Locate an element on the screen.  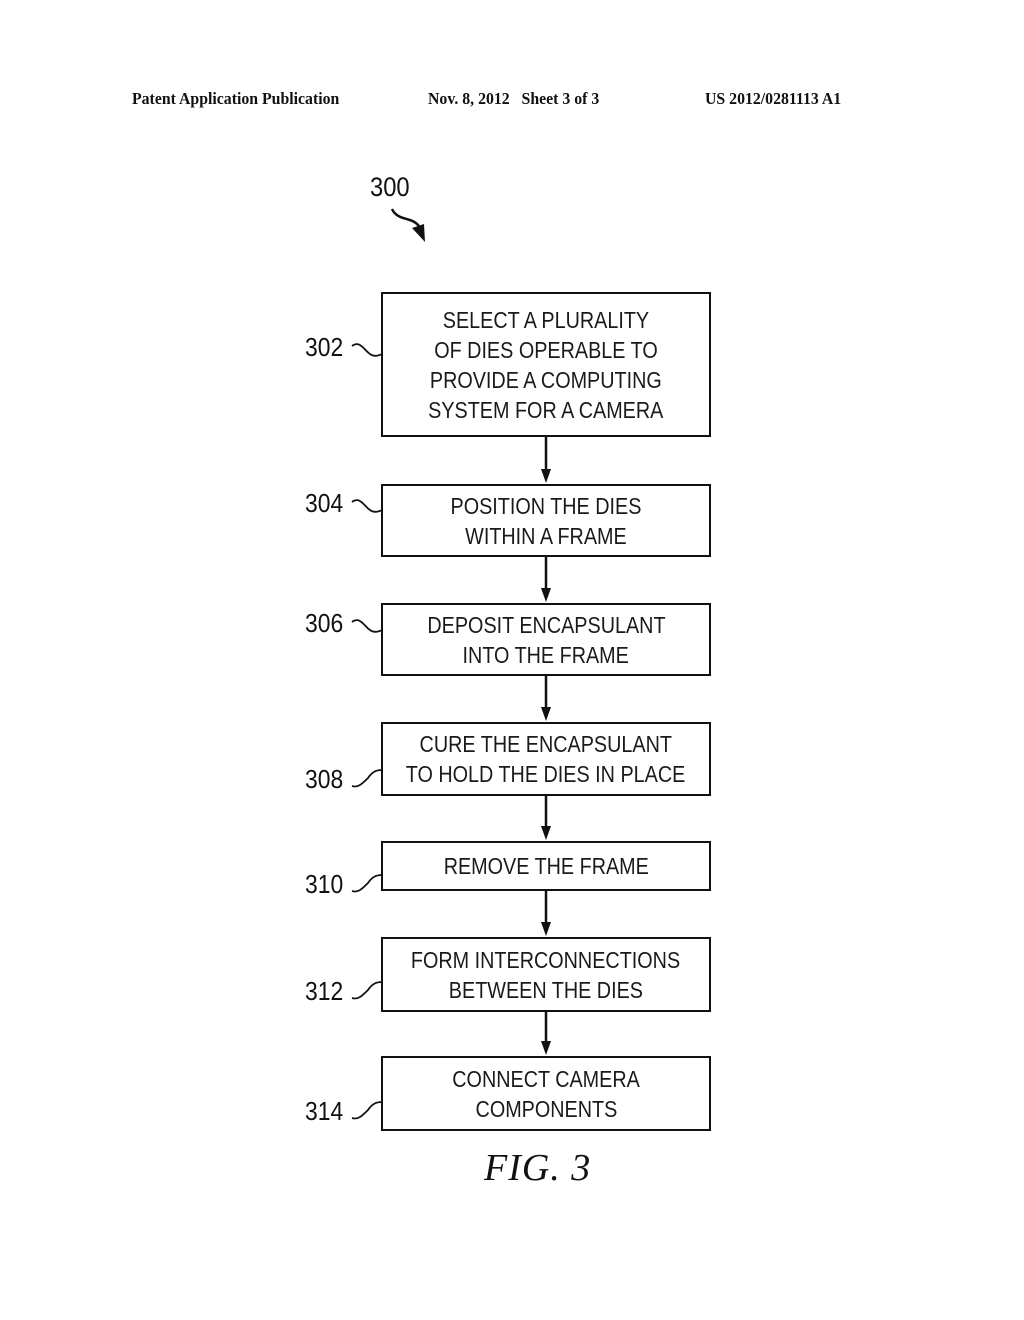
step-text-line: COMPONENTS is located at coordinates (546, 1108).